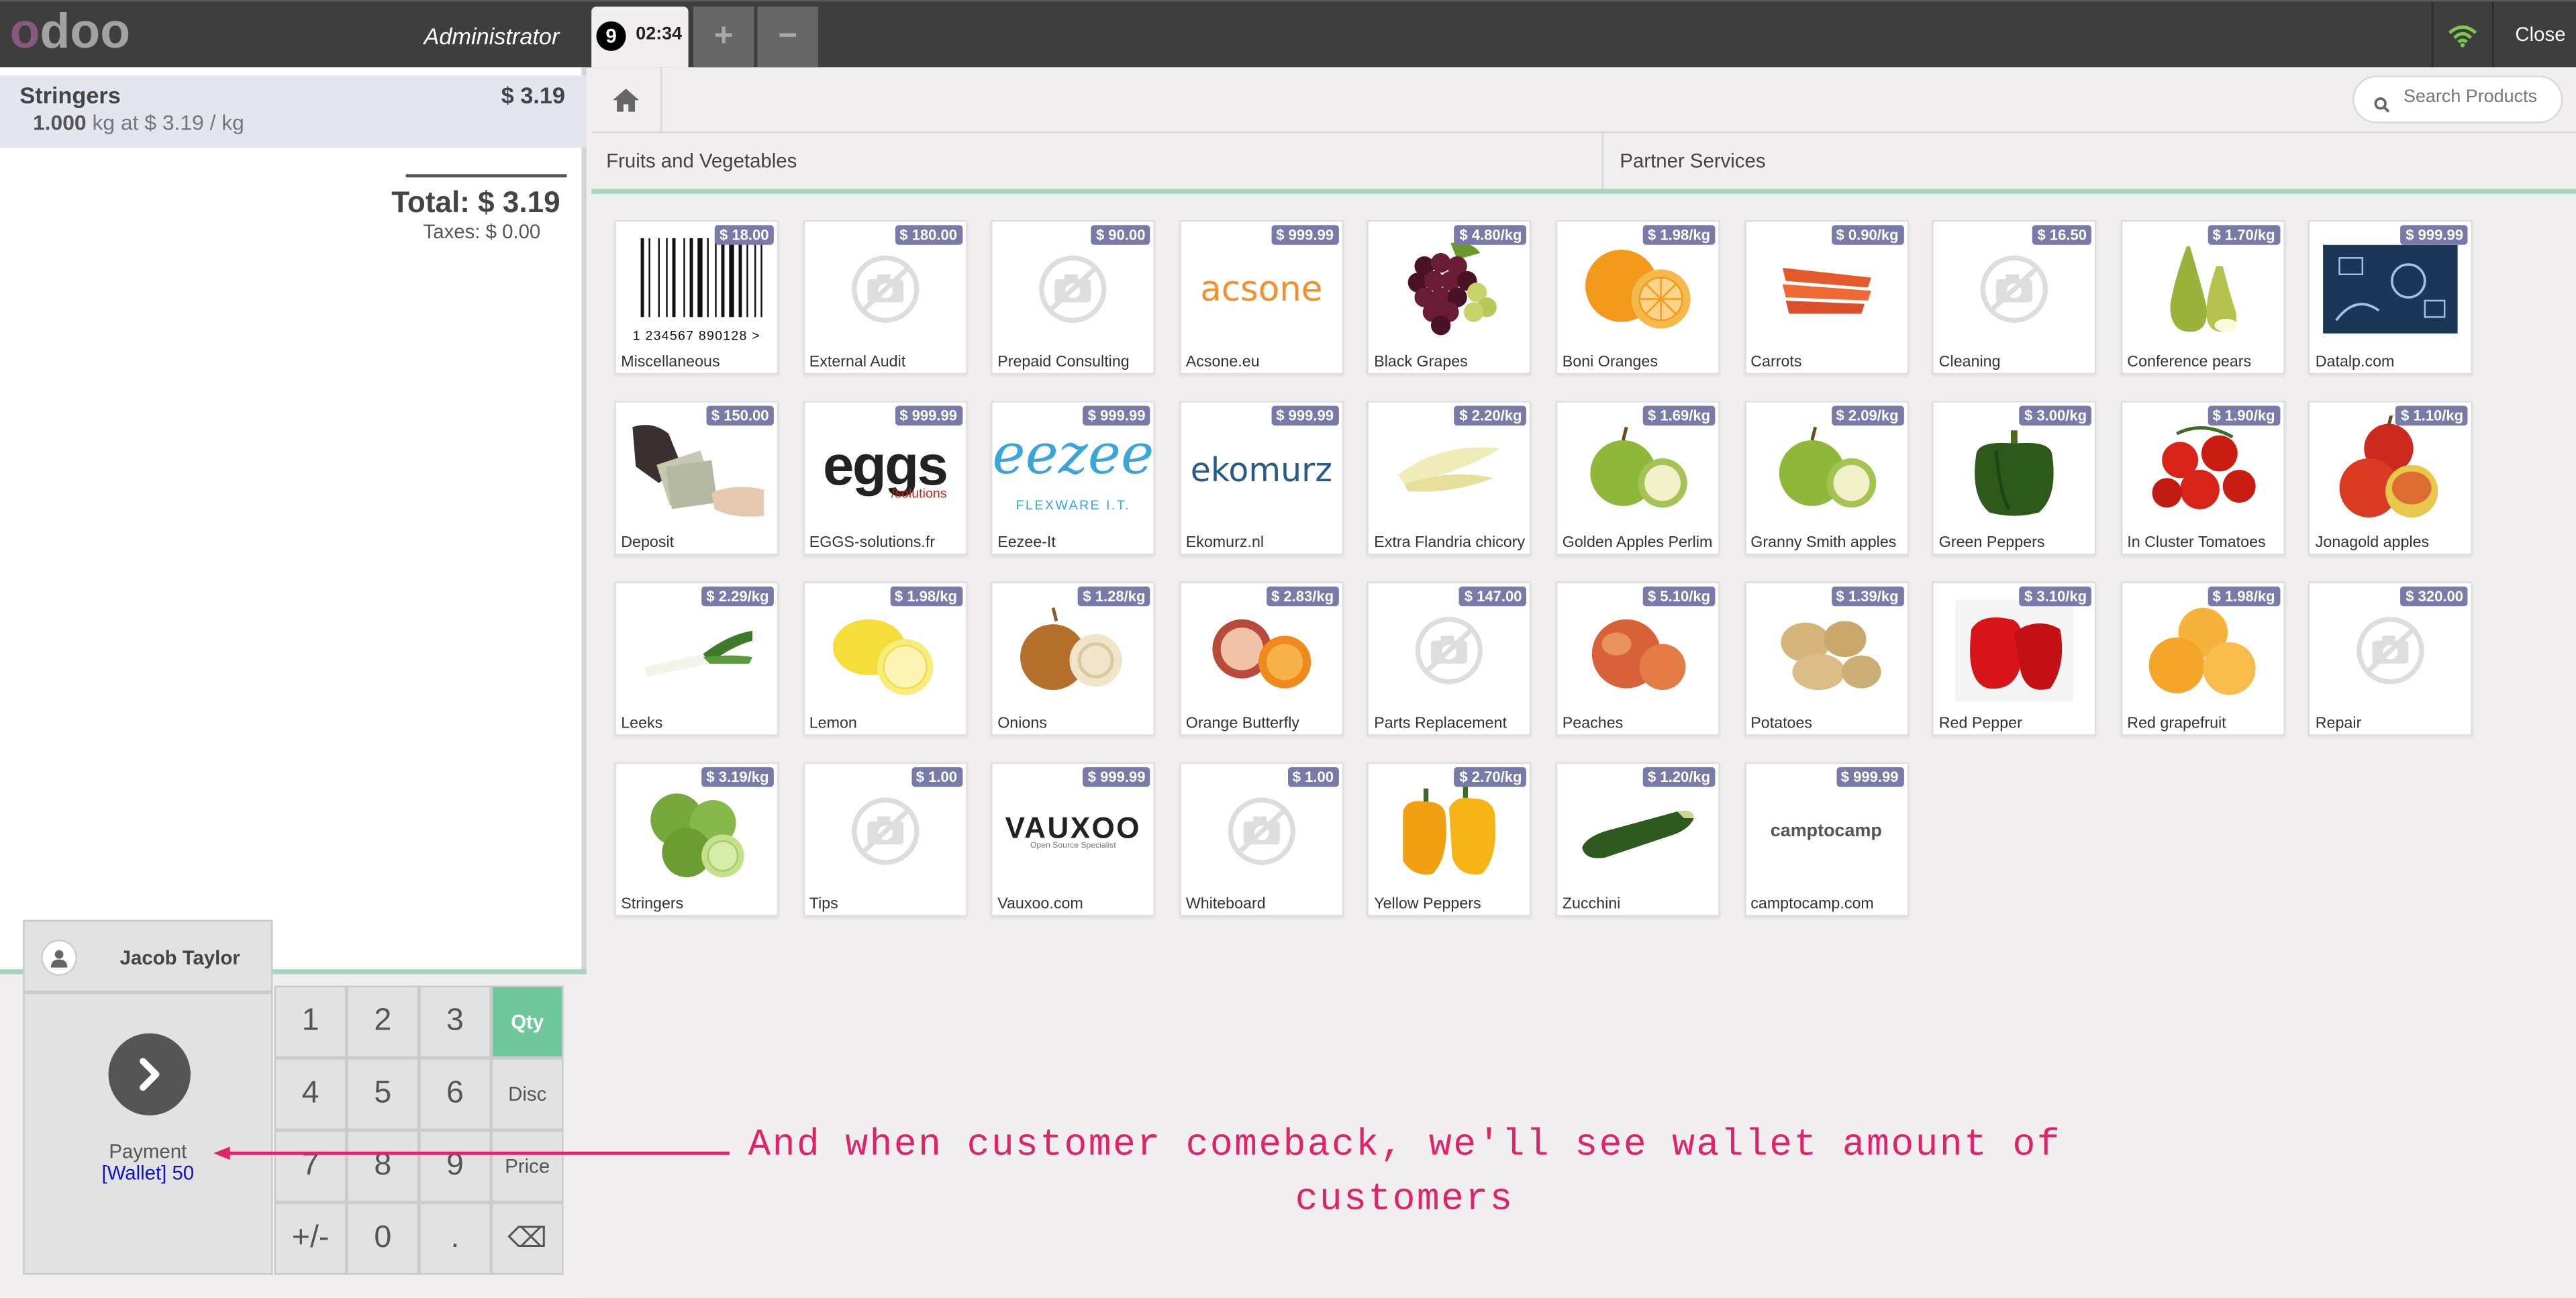 Image resolution: width=2576 pixels, height=1298 pixels. Describe the element at coordinates (884, 839) in the screenshot. I see `product-card-tips: Tips $ 1.00` at that location.